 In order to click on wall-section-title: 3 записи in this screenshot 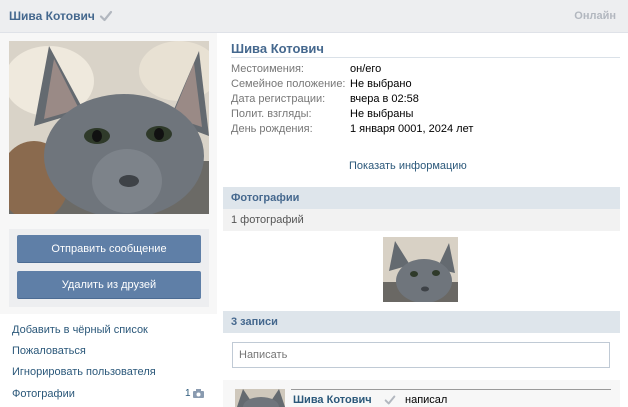, I will do `click(254, 322)`.